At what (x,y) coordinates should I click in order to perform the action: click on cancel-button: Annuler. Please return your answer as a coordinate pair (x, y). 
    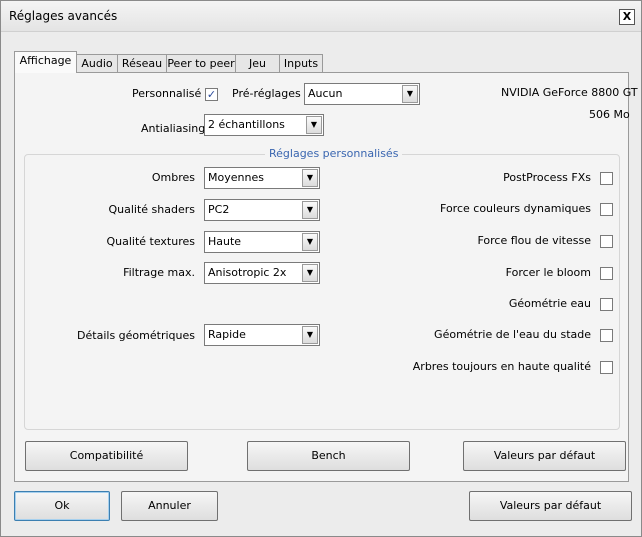
    Looking at the image, I should click on (169, 506).